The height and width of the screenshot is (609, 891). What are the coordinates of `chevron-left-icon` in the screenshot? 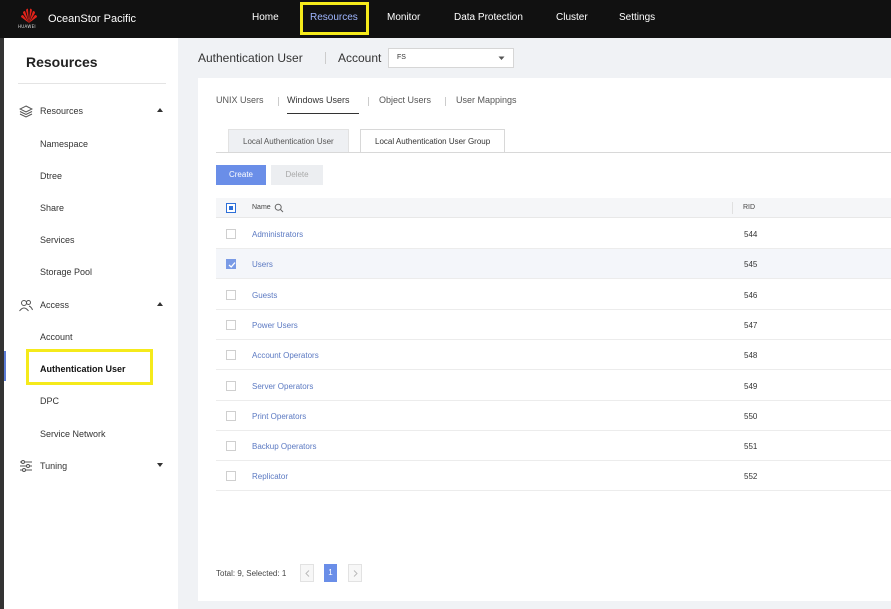 It's located at (306, 573).